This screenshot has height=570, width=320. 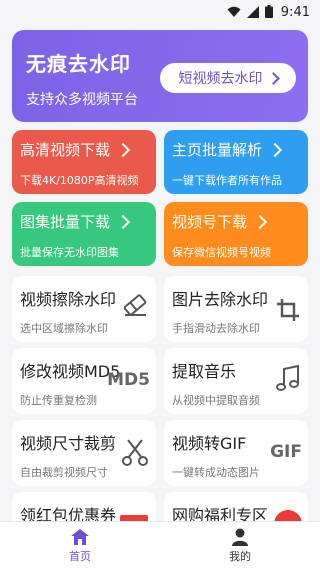 What do you see at coordinates (84, 453) in the screenshot?
I see `video-size-crop-tool: 视频尺寸裁剪 自由裁剪视频尺寸` at bounding box center [84, 453].